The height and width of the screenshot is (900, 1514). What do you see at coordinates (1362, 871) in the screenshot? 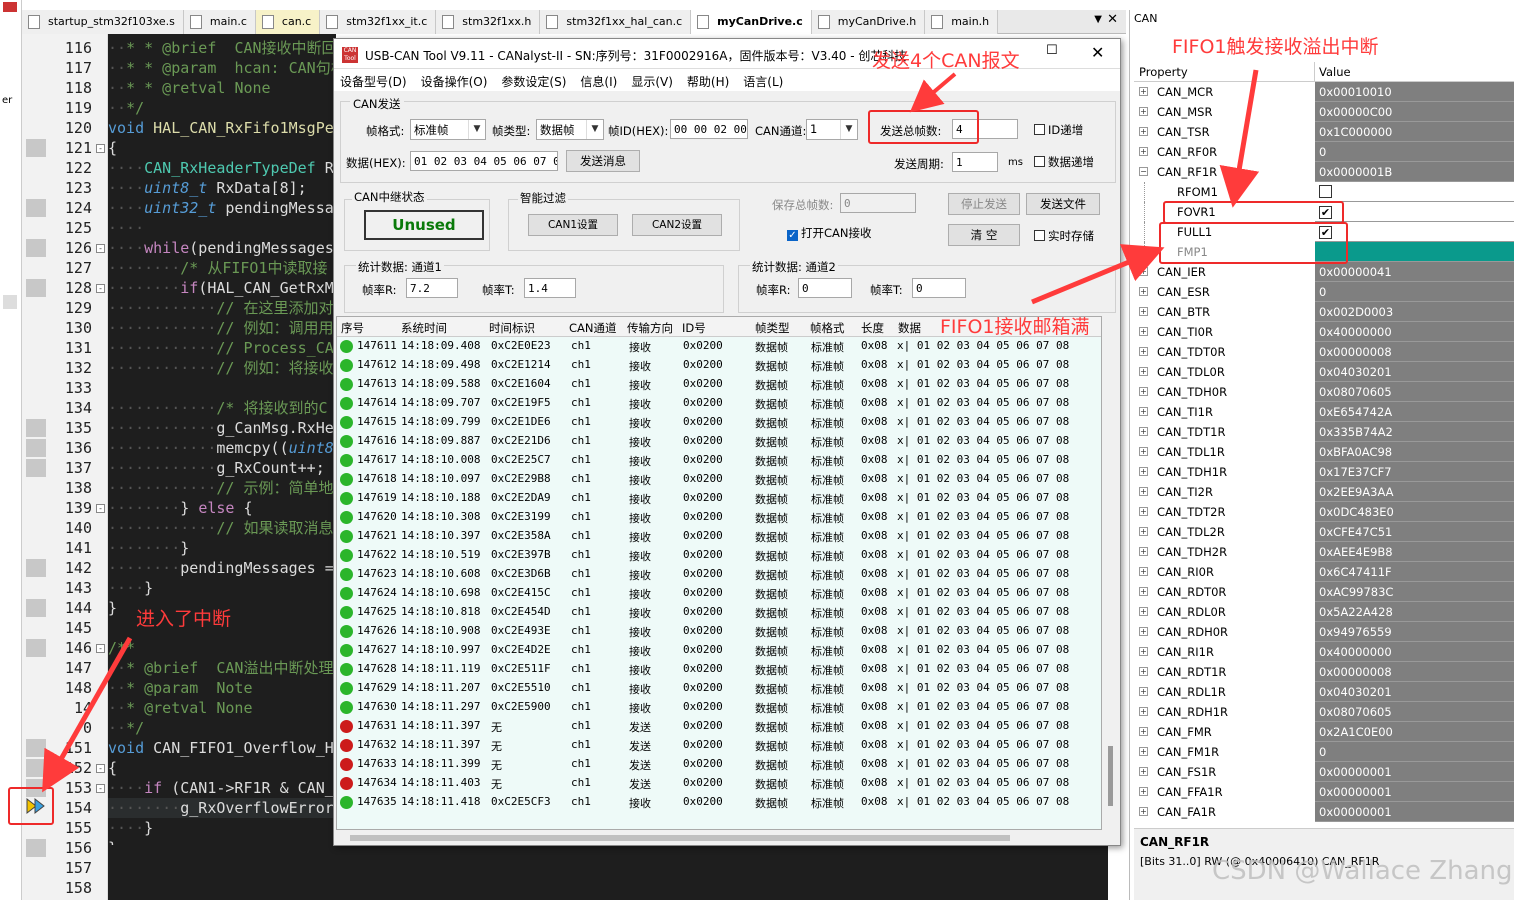
I see `watermark: CSDN @Wallace Zhang` at bounding box center [1362, 871].